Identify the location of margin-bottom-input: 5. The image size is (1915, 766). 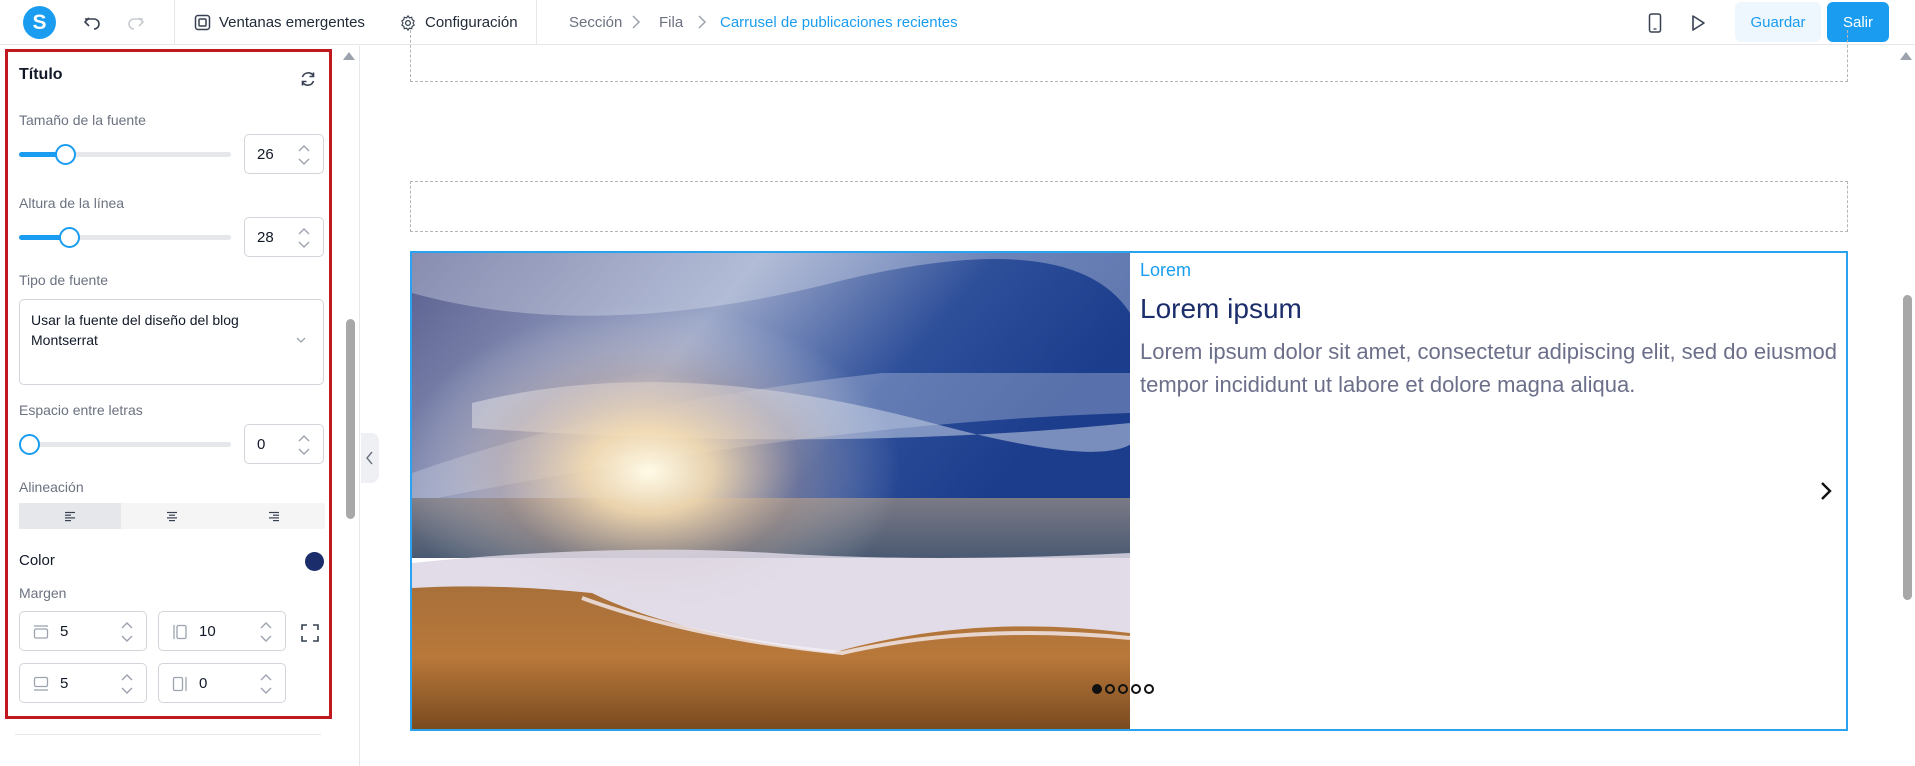
(83, 683).